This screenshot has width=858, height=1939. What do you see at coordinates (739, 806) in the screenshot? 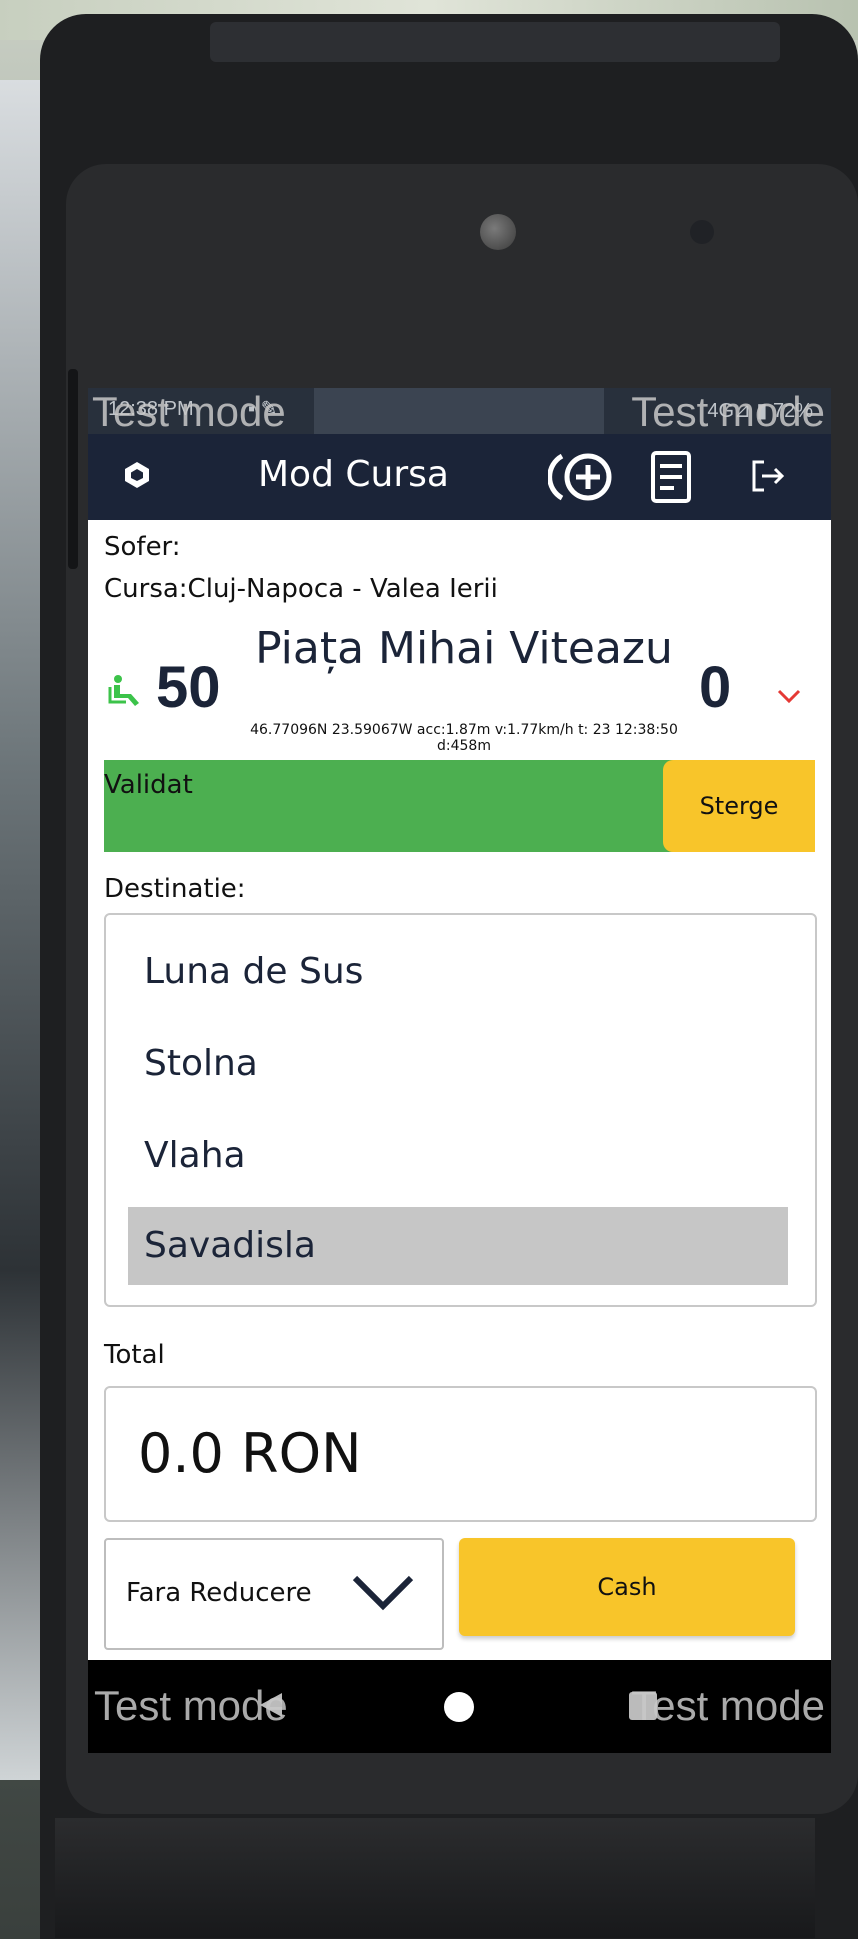
I see `delete-button: Sterge` at bounding box center [739, 806].